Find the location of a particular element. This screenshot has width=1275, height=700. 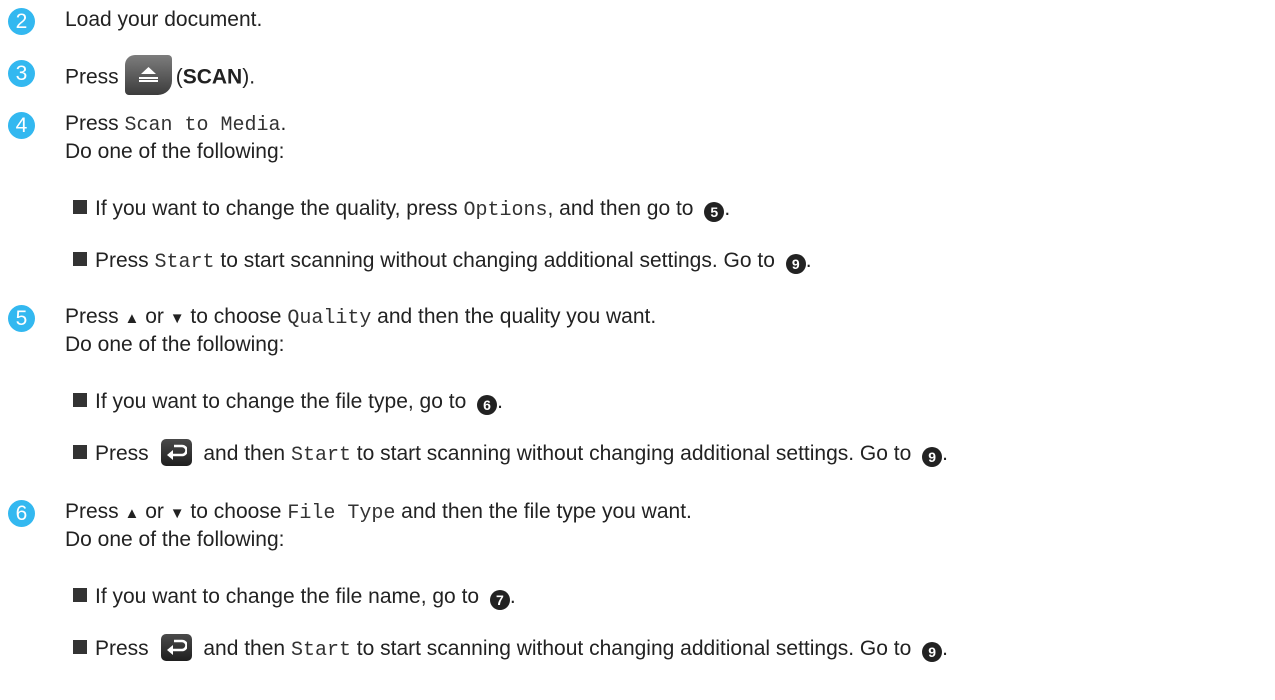

scan-button is located at coordinates (148, 75).